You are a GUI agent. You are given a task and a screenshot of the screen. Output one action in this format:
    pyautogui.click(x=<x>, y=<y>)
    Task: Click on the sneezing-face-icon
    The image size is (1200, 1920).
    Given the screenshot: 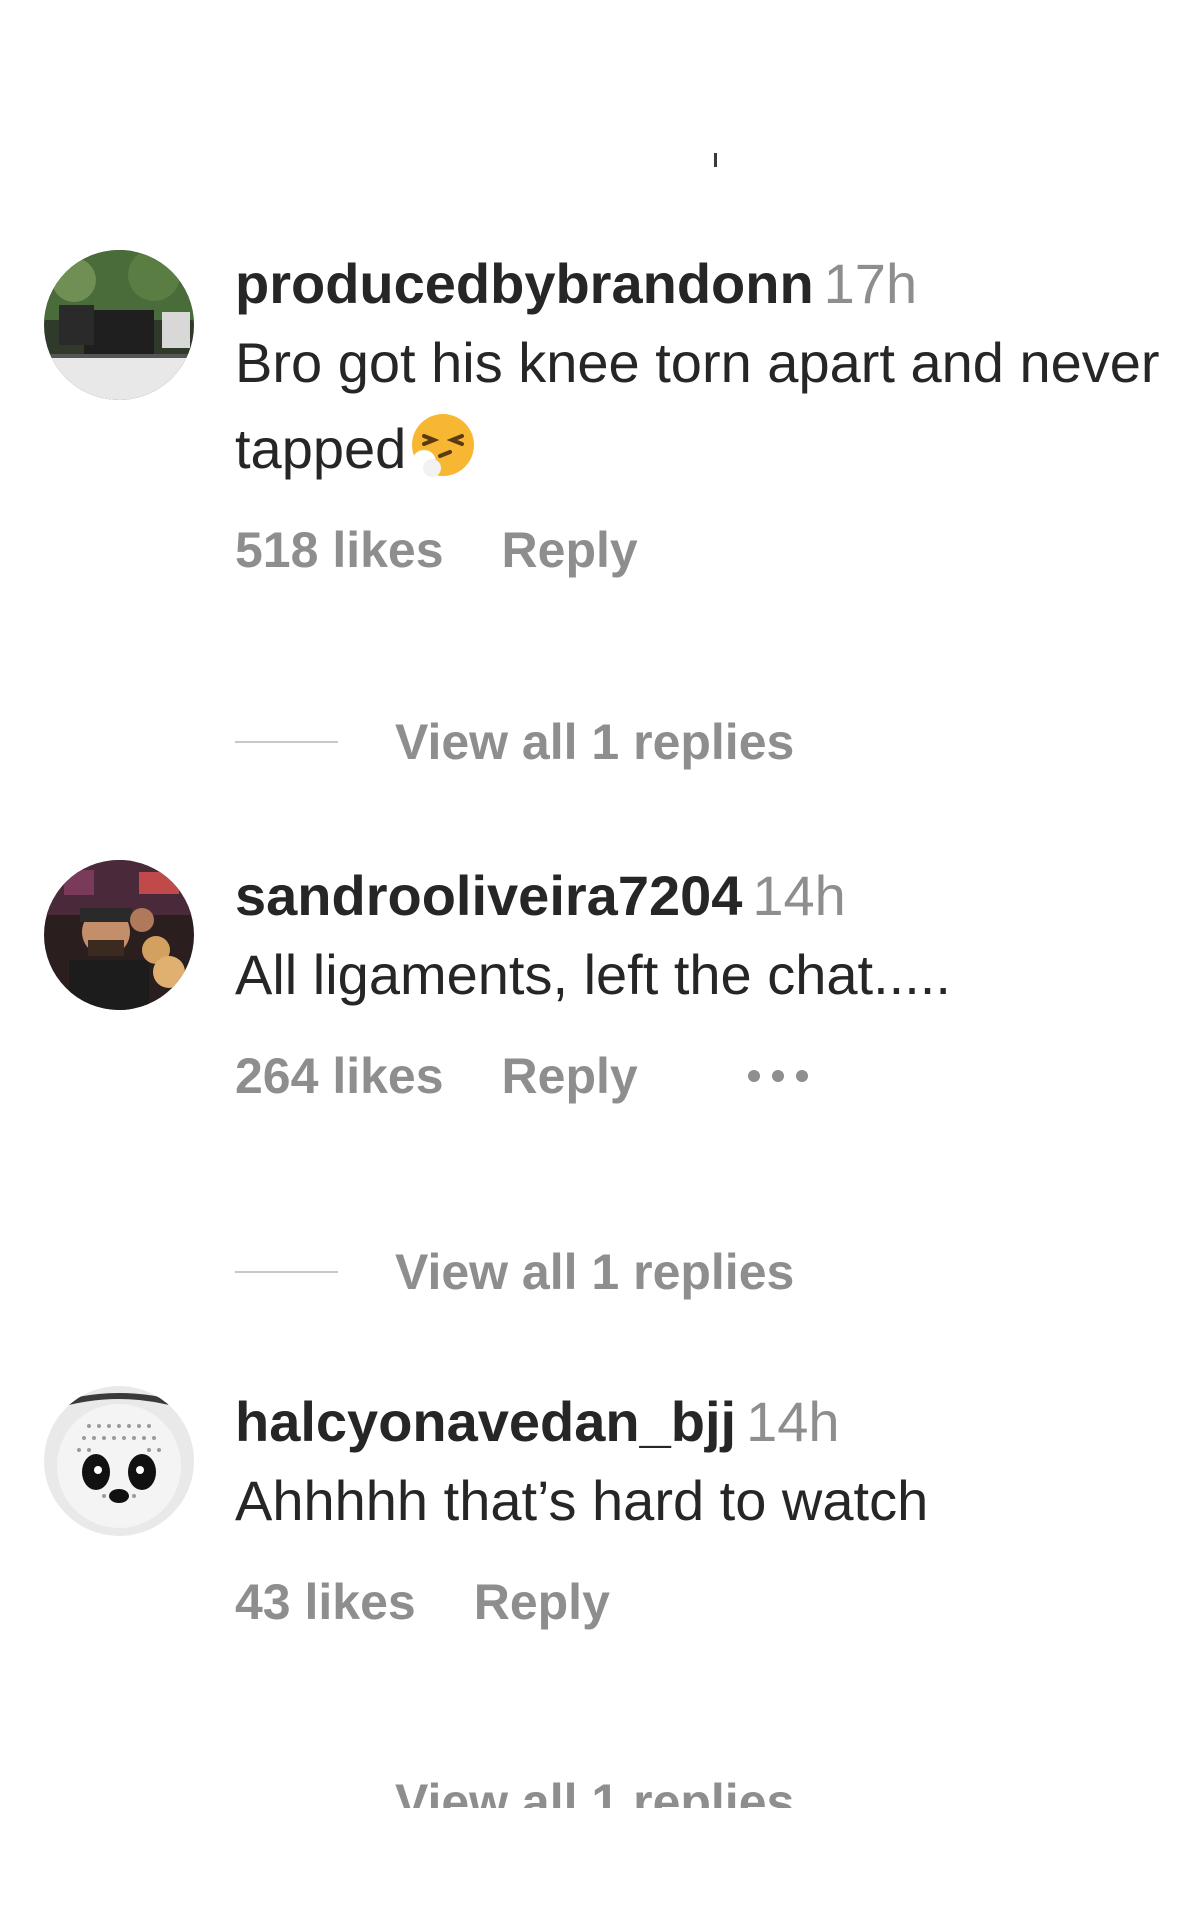 What is the action you would take?
    pyautogui.click(x=443, y=445)
    